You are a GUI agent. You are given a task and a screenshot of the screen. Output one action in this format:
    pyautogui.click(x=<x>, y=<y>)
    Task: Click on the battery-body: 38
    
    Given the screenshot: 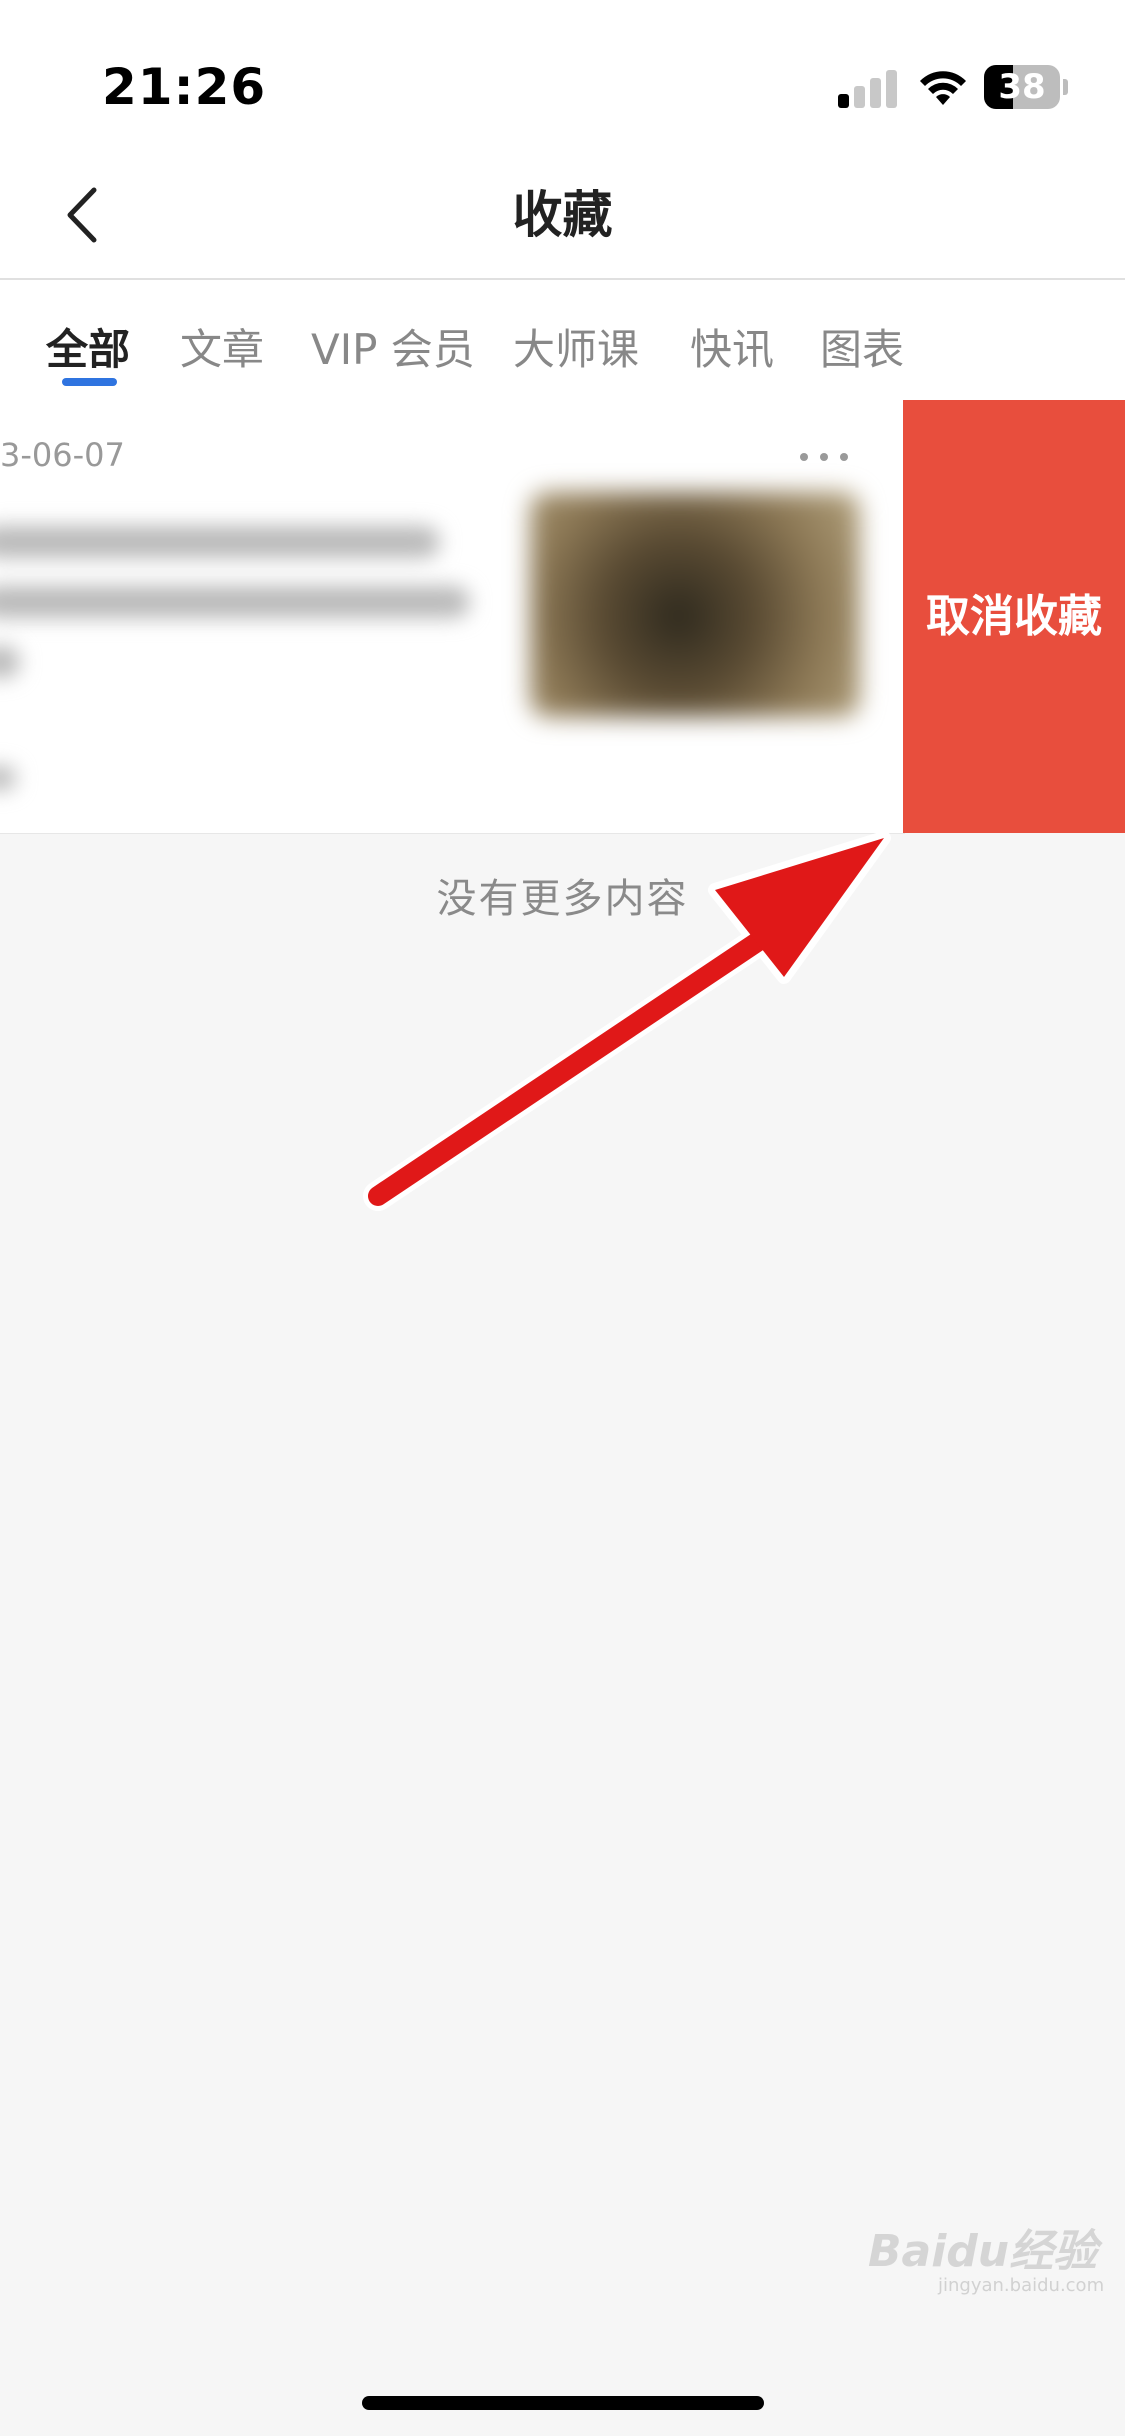 What is the action you would take?
    pyautogui.click(x=1022, y=87)
    